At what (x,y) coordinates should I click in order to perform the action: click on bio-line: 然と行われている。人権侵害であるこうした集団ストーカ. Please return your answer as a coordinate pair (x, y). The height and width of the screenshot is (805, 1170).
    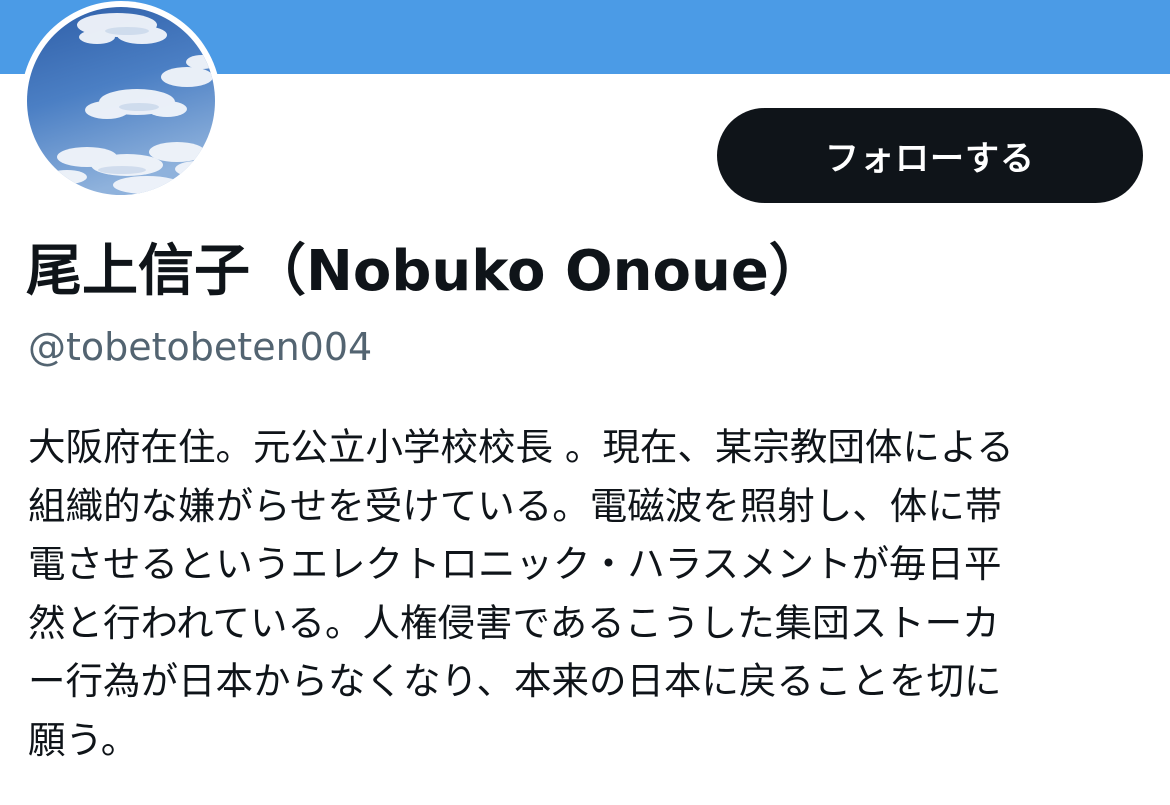
    Looking at the image, I should click on (514, 622).